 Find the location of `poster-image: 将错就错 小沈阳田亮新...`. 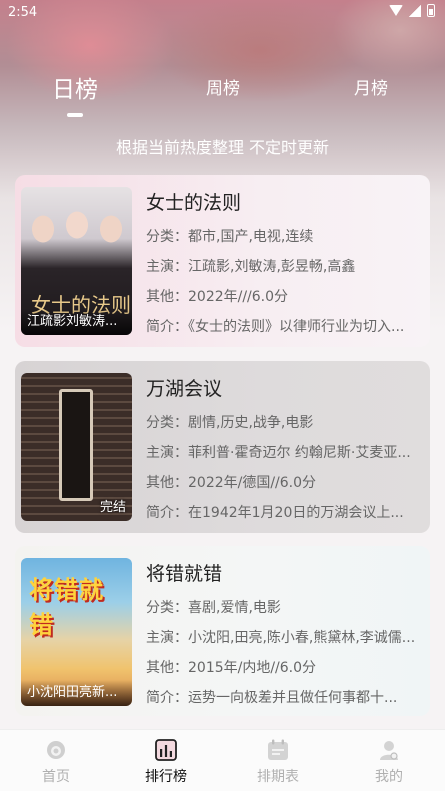

poster-image: 将错就错 小沈阳田亮新... is located at coordinates (76, 632).